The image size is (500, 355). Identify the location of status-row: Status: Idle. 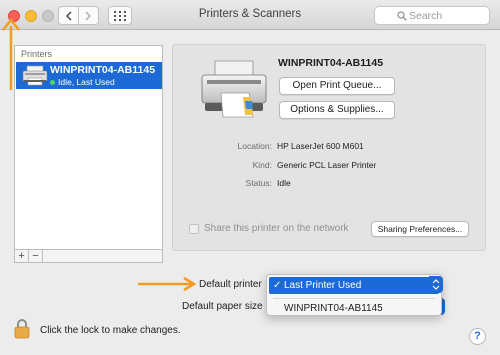
(330, 184).